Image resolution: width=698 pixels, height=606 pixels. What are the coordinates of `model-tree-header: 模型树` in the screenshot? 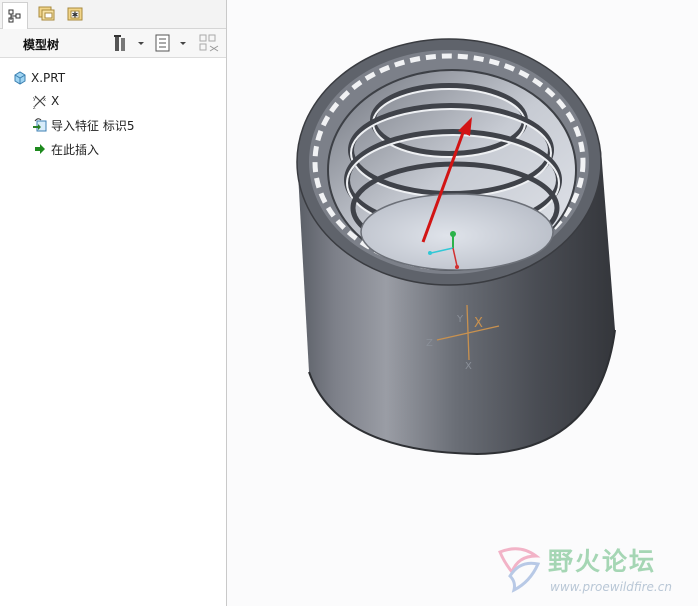 It's located at (113, 43).